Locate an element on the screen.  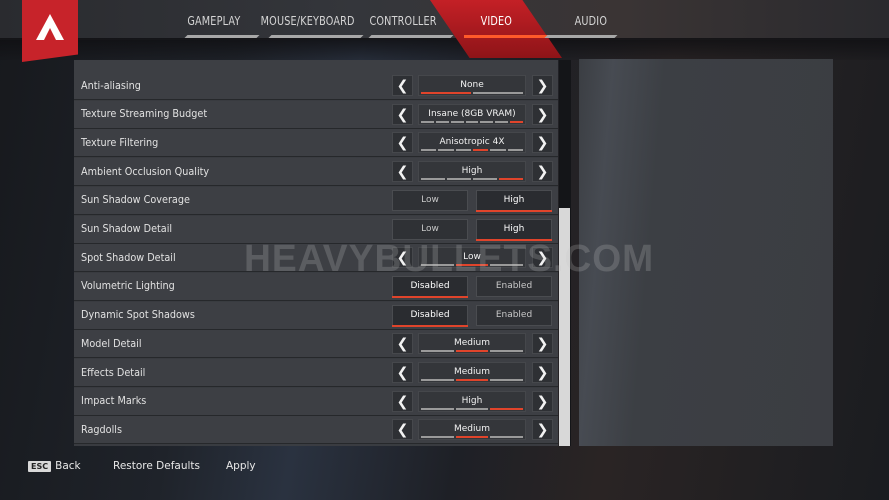
setting-label: Impact Marks is located at coordinates (116, 401).